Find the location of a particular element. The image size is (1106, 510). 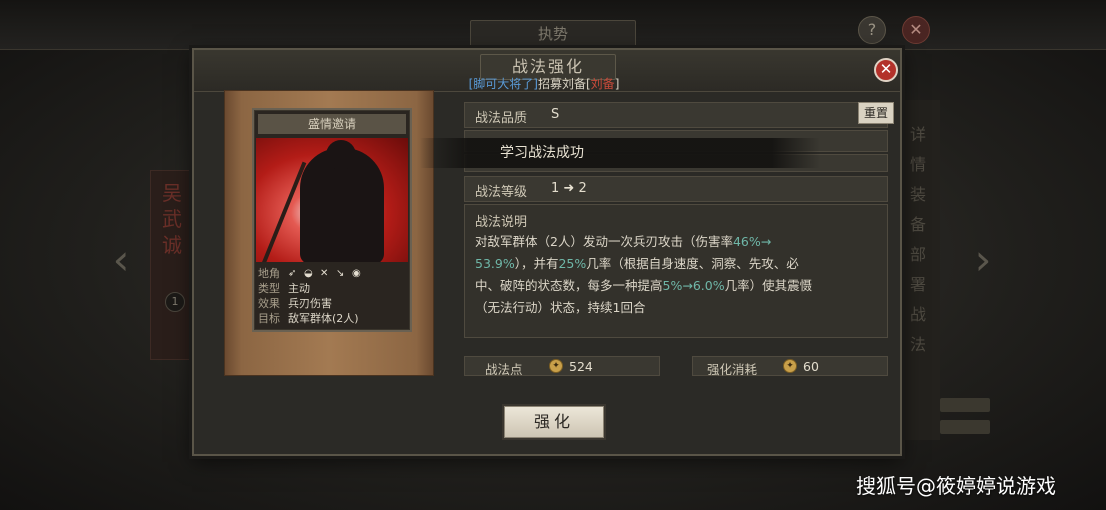

success-toast: 学习战法成功 is located at coordinates (620, 153).